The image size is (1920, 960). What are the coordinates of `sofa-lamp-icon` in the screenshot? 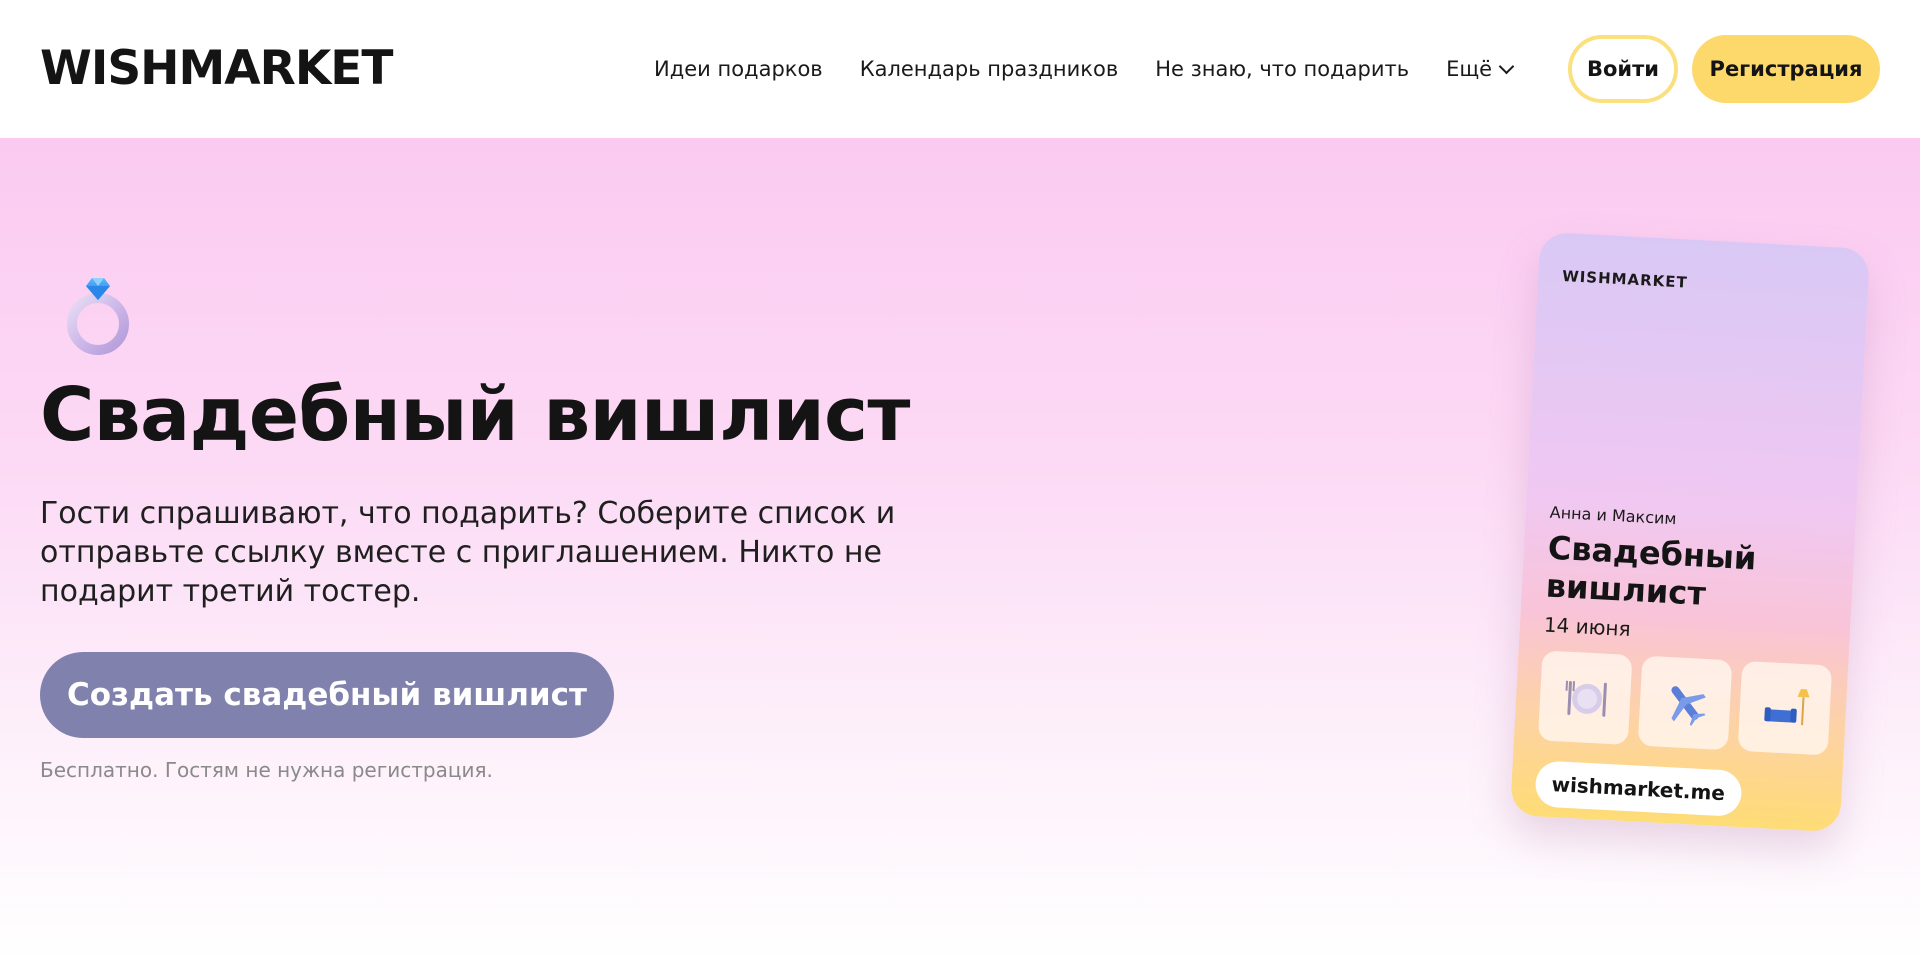 It's located at (1787, 707).